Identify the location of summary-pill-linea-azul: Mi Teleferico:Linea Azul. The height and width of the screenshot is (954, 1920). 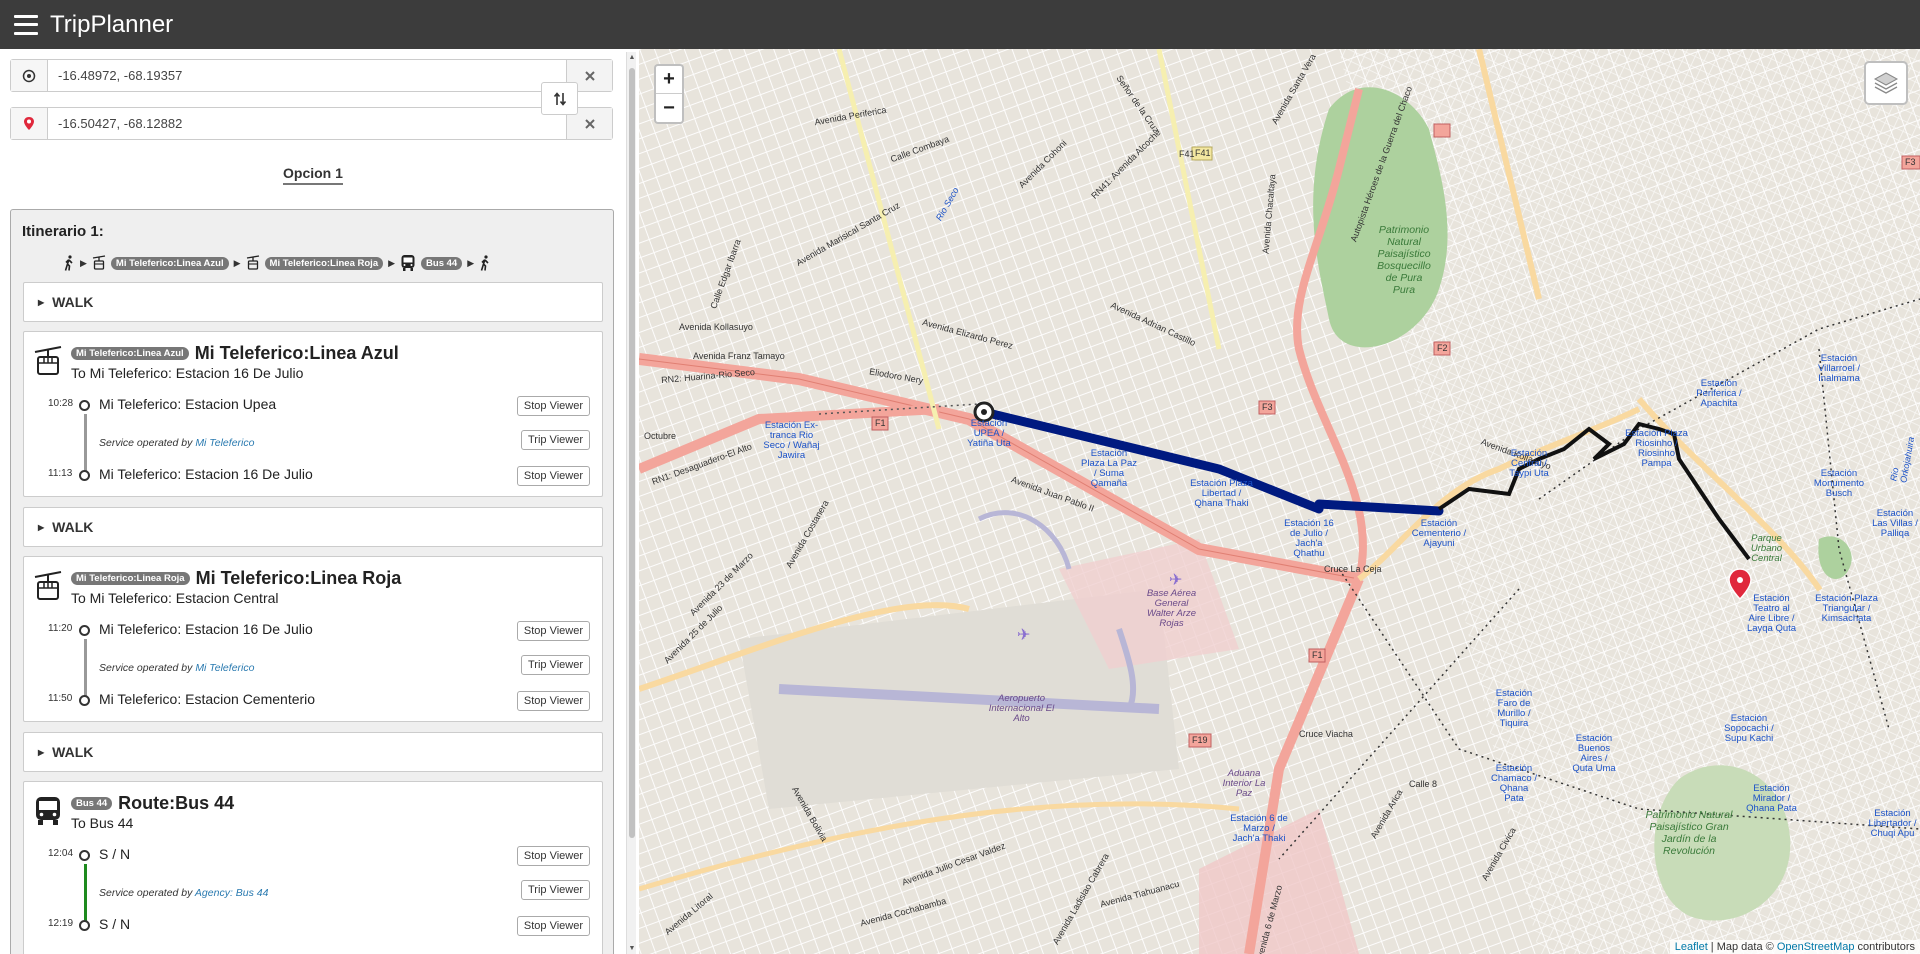
(169, 263).